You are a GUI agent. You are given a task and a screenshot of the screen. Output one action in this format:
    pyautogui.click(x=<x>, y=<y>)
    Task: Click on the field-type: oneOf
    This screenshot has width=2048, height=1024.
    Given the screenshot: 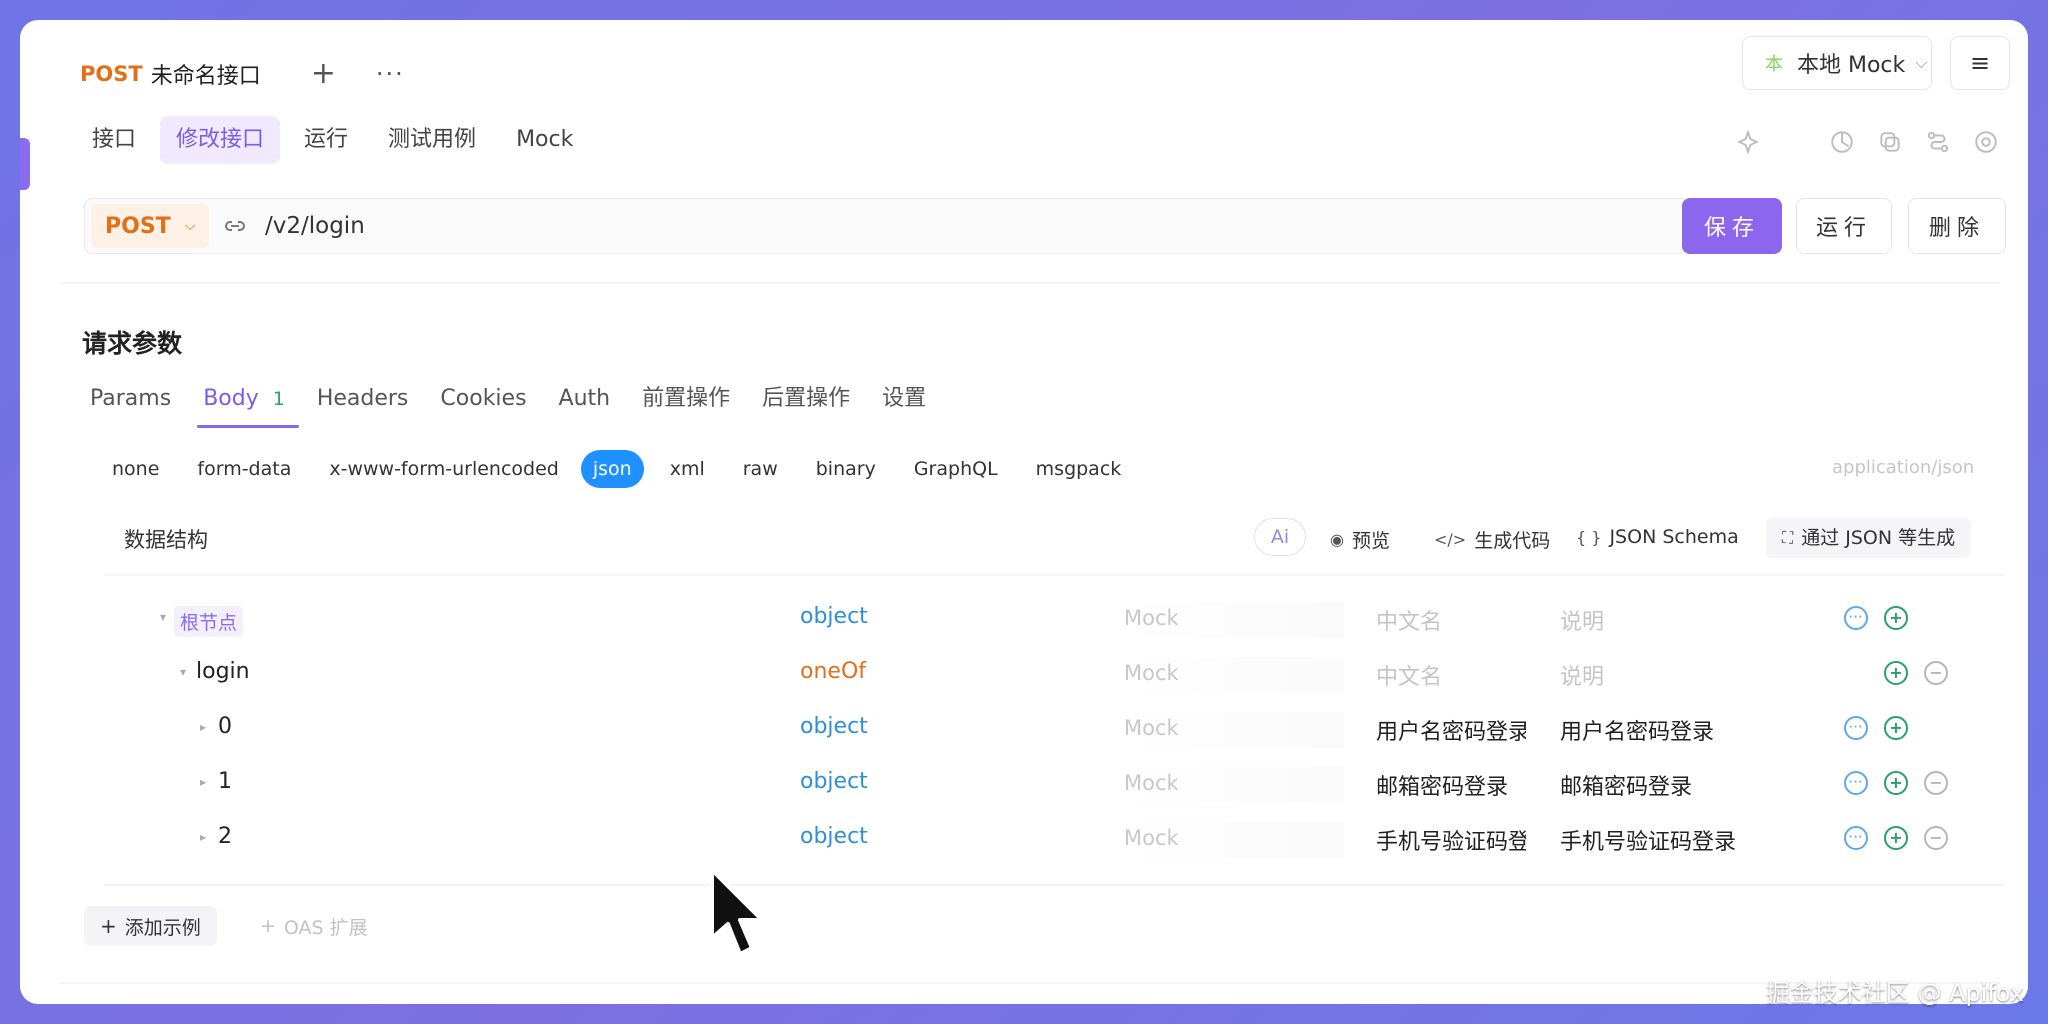 What is the action you would take?
    pyautogui.click(x=833, y=671)
    